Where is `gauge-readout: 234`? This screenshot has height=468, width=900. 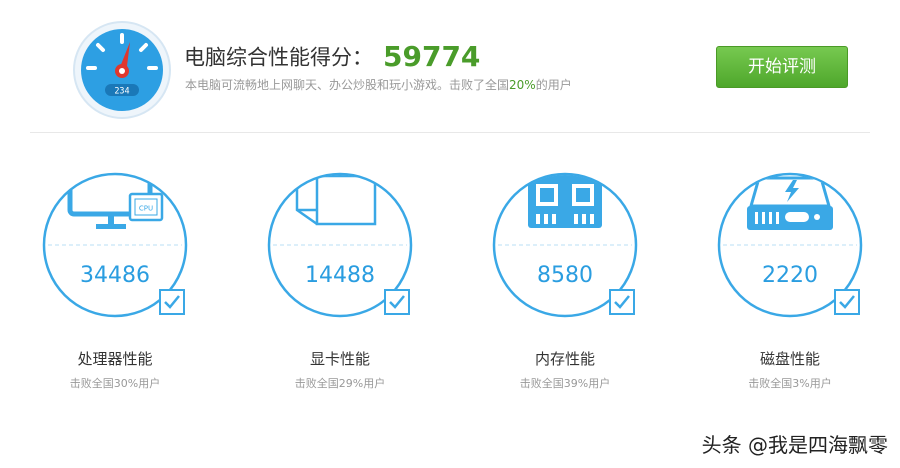 gauge-readout: 234 is located at coordinates (121, 92).